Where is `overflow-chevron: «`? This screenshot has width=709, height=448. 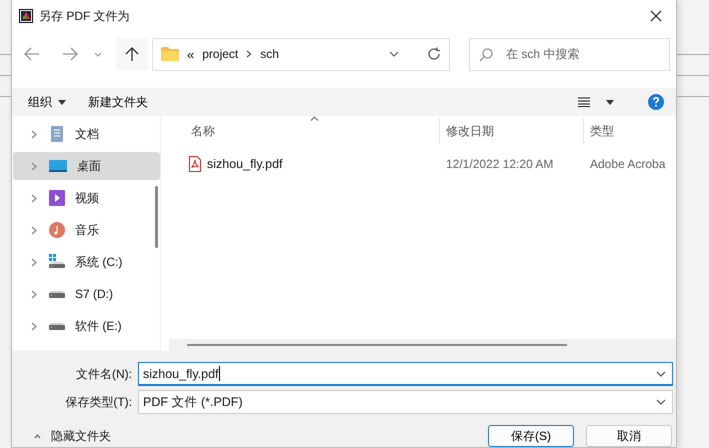 overflow-chevron: « is located at coordinates (190, 54).